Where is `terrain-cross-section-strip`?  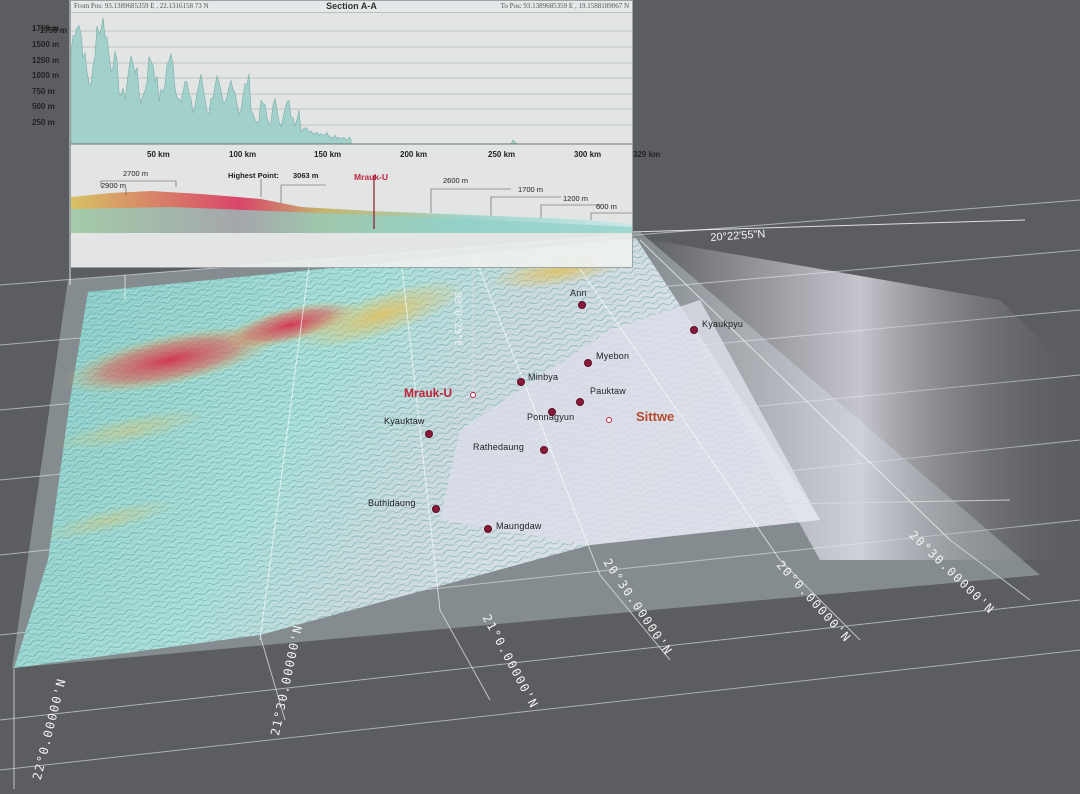 terrain-cross-section-strip is located at coordinates (351, 204).